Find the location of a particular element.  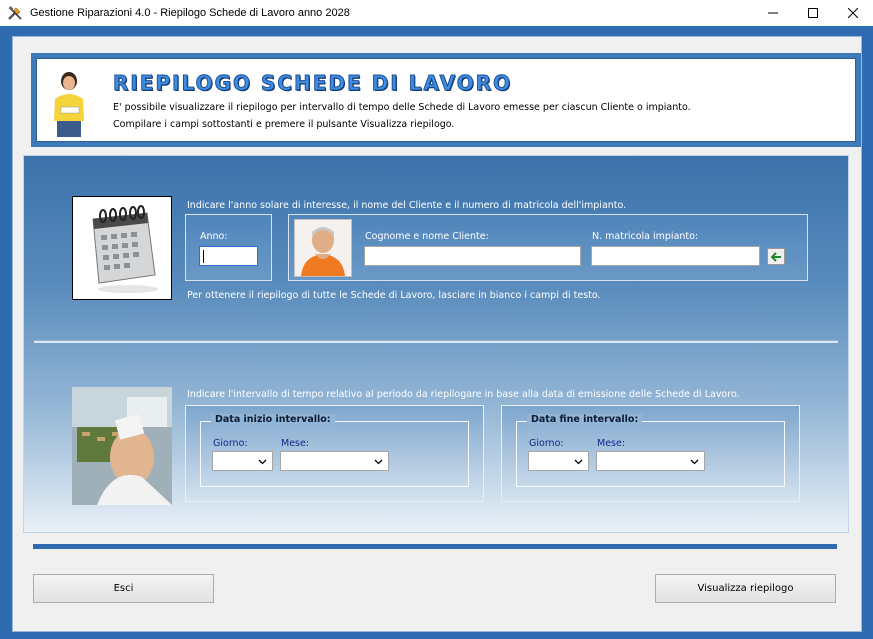

select-client-button is located at coordinates (776, 256).